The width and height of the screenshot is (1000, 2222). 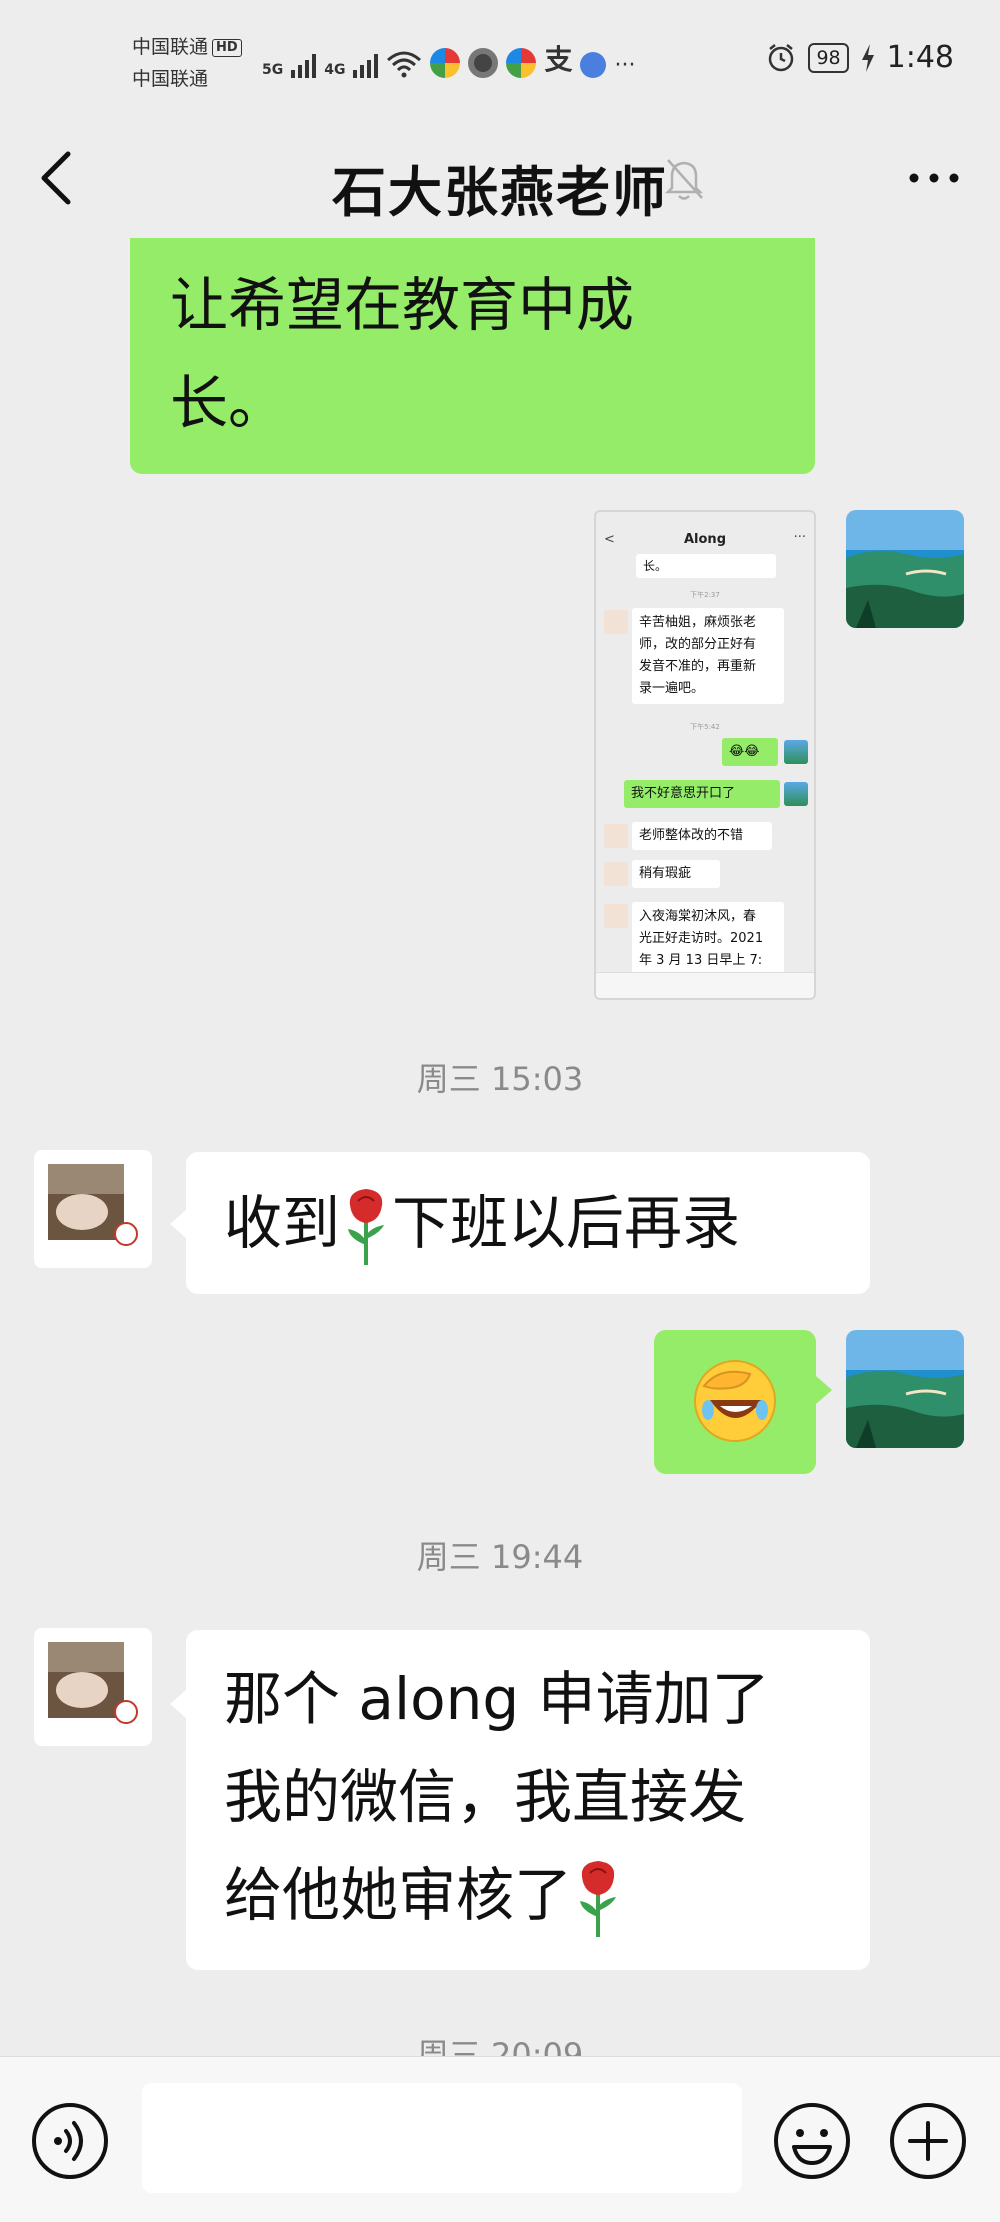 What do you see at coordinates (497, 1699) in the screenshot?
I see `message-text: 那个 along 申请加了` at bounding box center [497, 1699].